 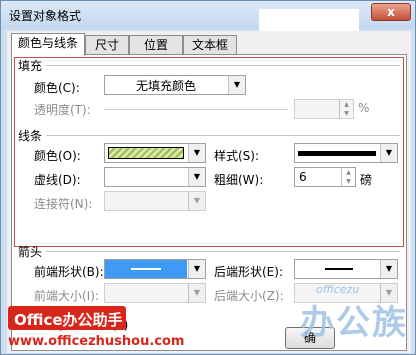 What do you see at coordinates (155, 201) in the screenshot?
I see `connector-dropdown: ▼` at bounding box center [155, 201].